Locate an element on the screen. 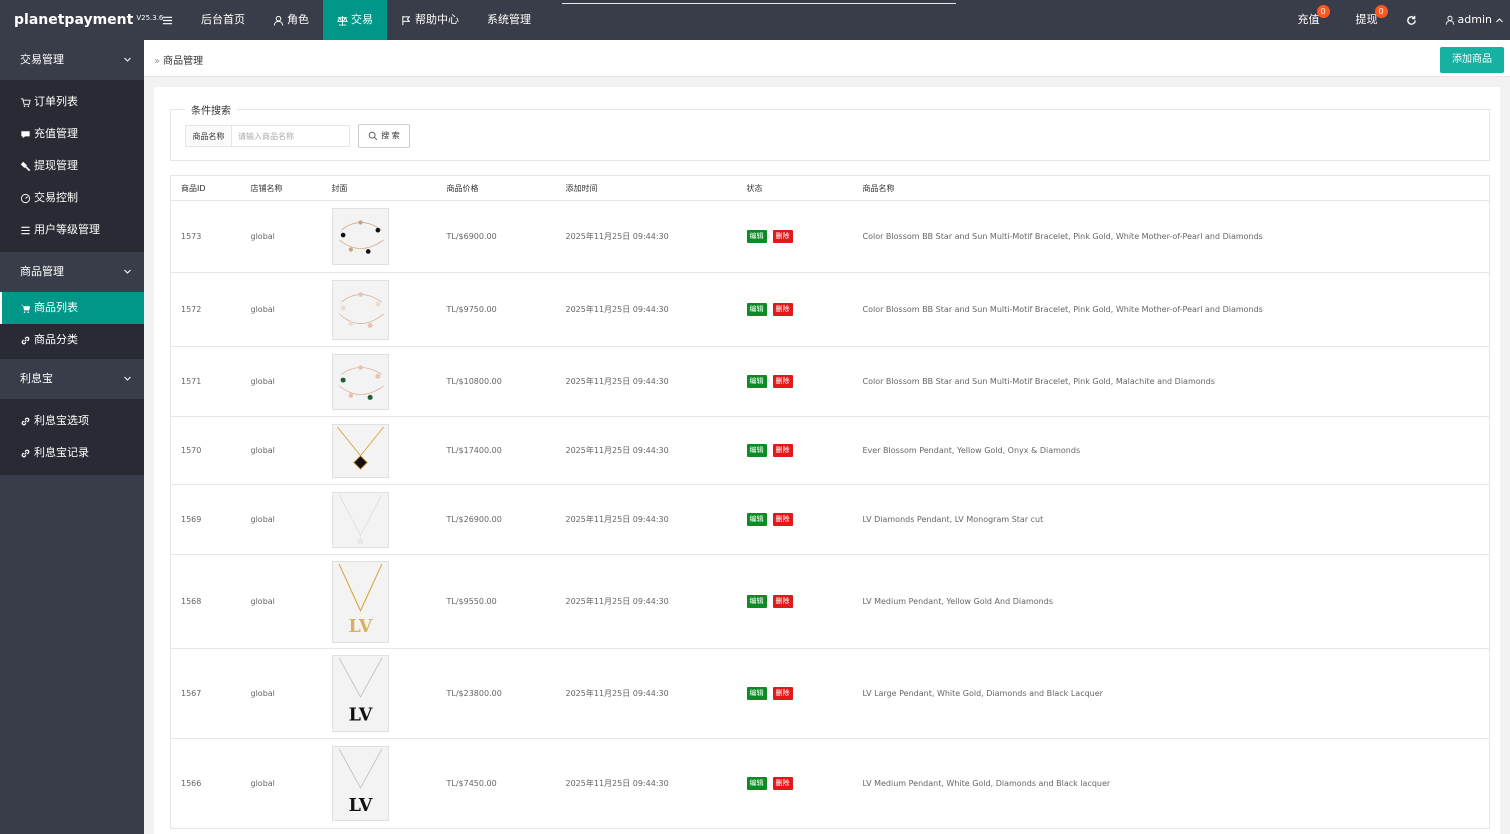 The width and height of the screenshot is (1510, 834). sidebar-group-products: 商品管理 is located at coordinates (72, 272).